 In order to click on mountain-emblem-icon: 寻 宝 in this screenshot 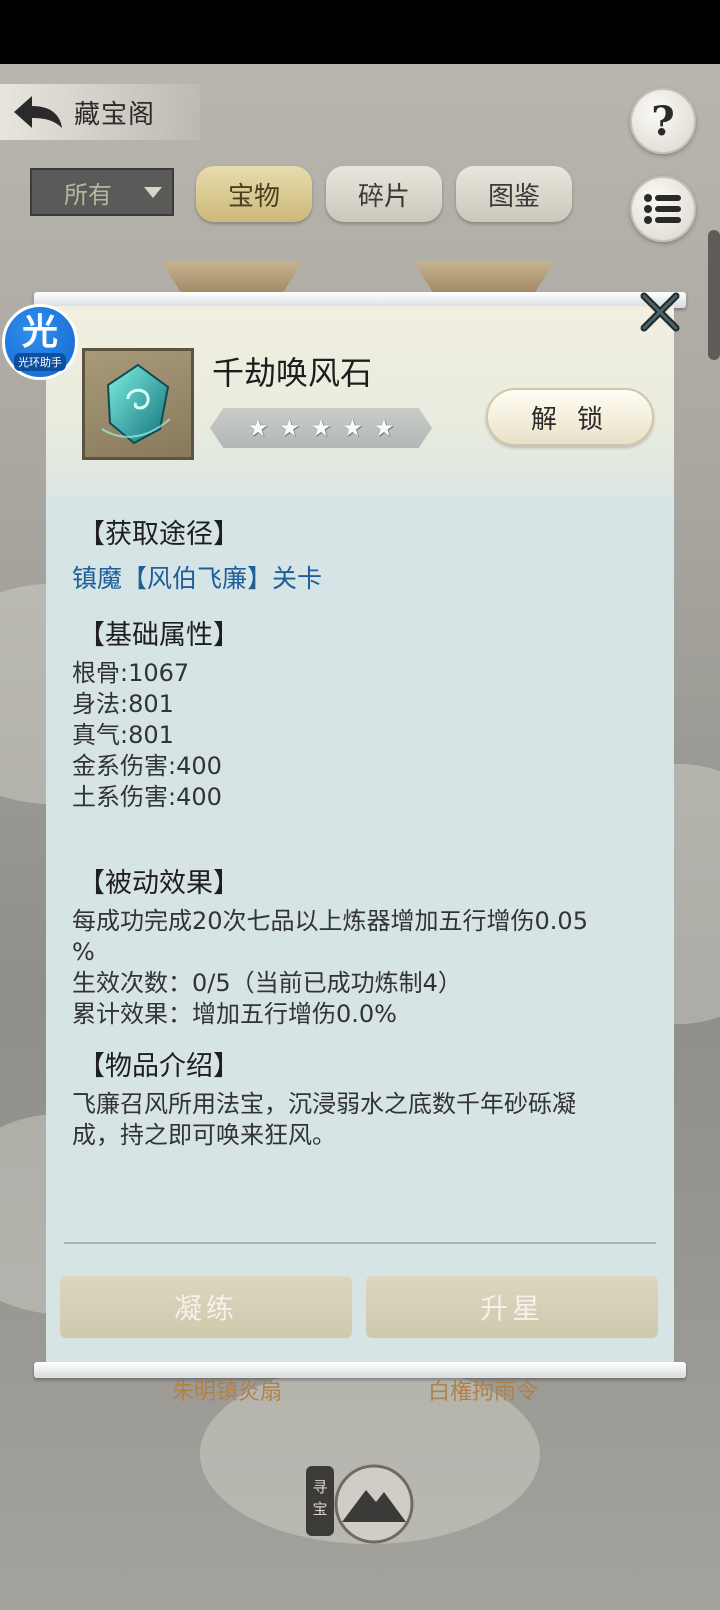, I will do `click(360, 1504)`.